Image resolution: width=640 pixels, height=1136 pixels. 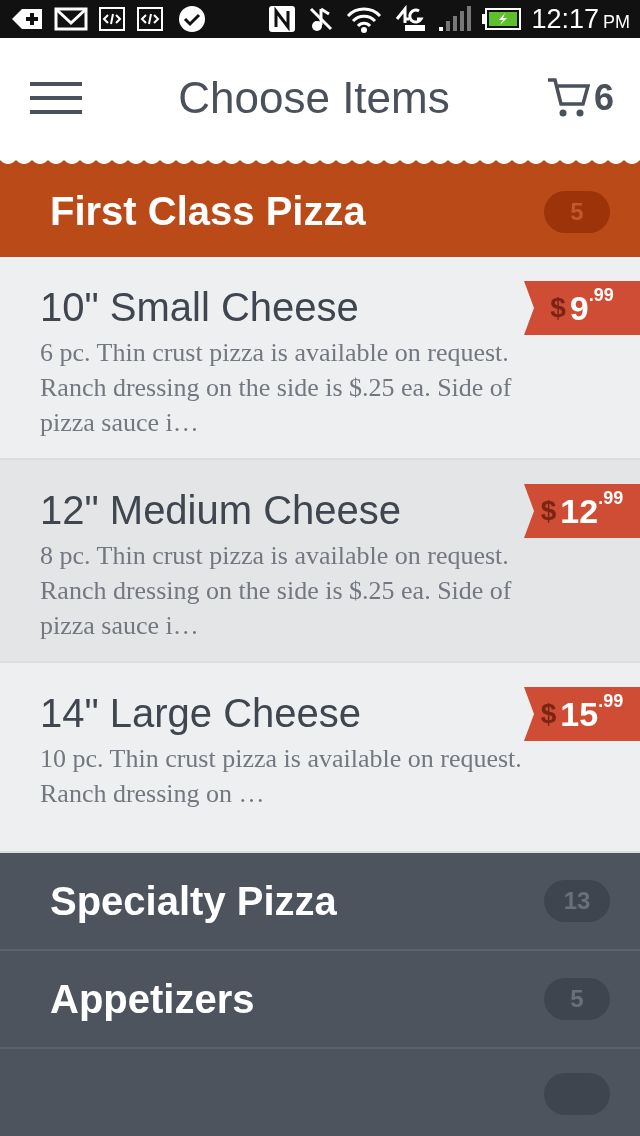 What do you see at coordinates (221, 510) in the screenshot?
I see `item-name: 12" Medium Cheese` at bounding box center [221, 510].